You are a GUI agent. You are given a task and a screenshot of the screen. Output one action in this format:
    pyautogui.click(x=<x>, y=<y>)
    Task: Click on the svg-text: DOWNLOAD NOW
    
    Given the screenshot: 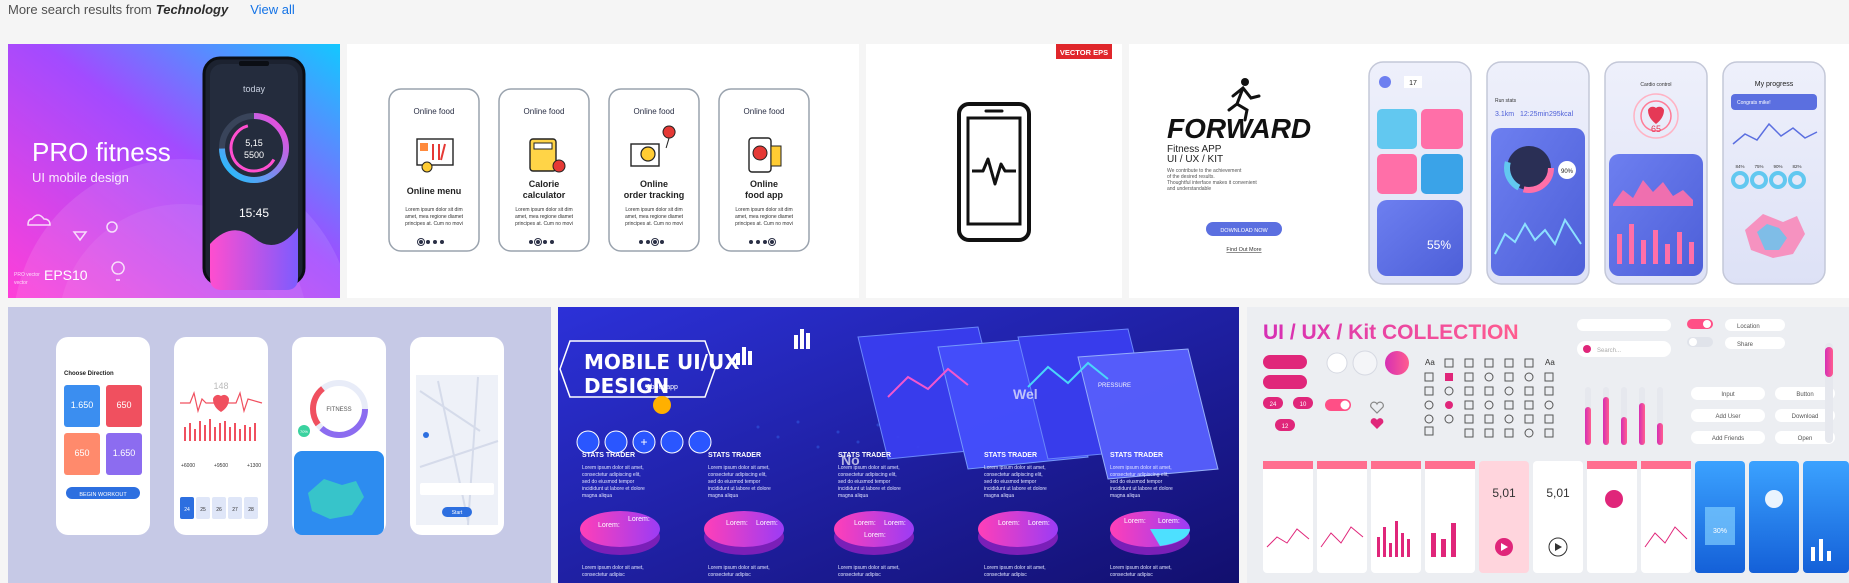 What is the action you would take?
    pyautogui.click(x=1244, y=231)
    